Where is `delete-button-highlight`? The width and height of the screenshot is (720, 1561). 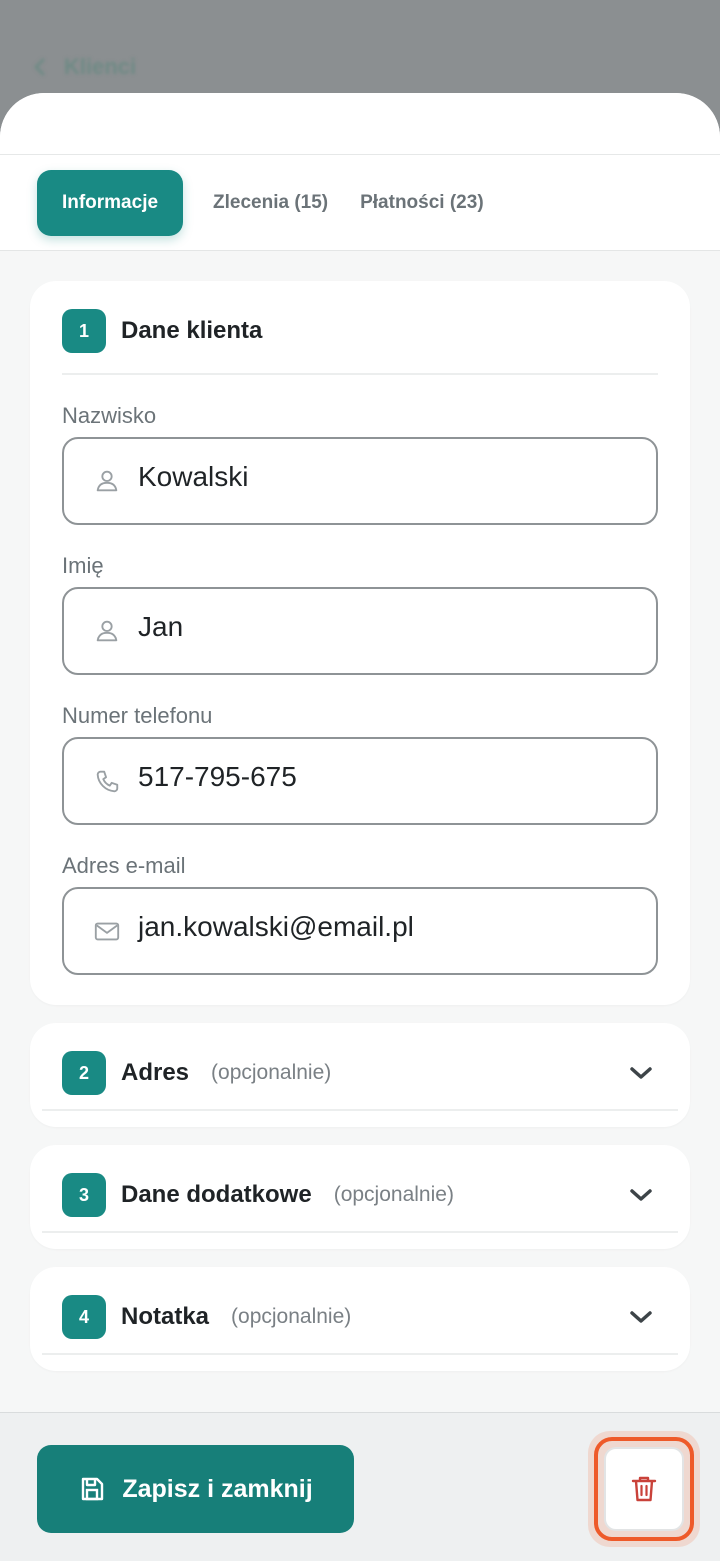
delete-button-highlight is located at coordinates (644, 1489).